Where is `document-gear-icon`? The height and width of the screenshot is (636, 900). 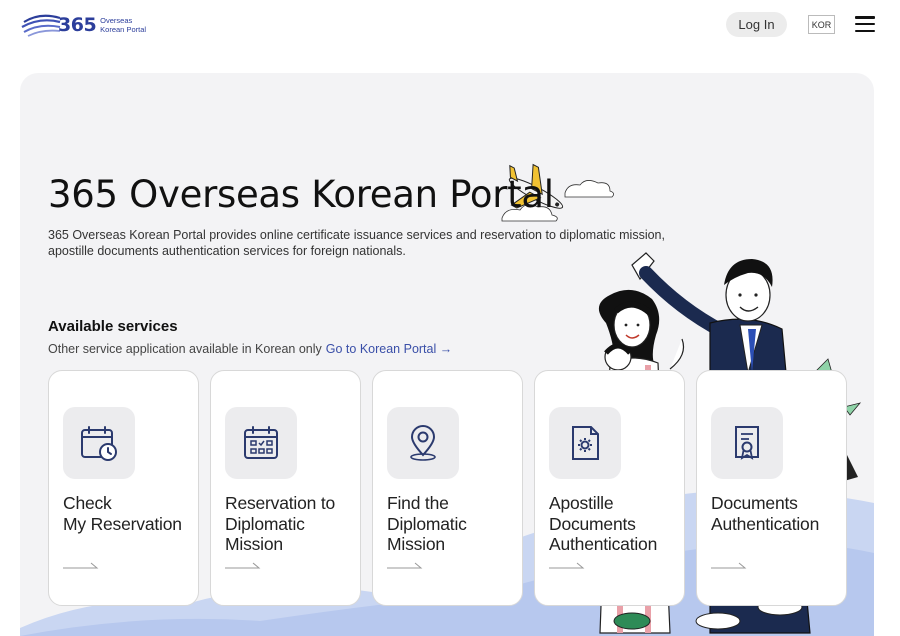 document-gear-icon is located at coordinates (585, 443).